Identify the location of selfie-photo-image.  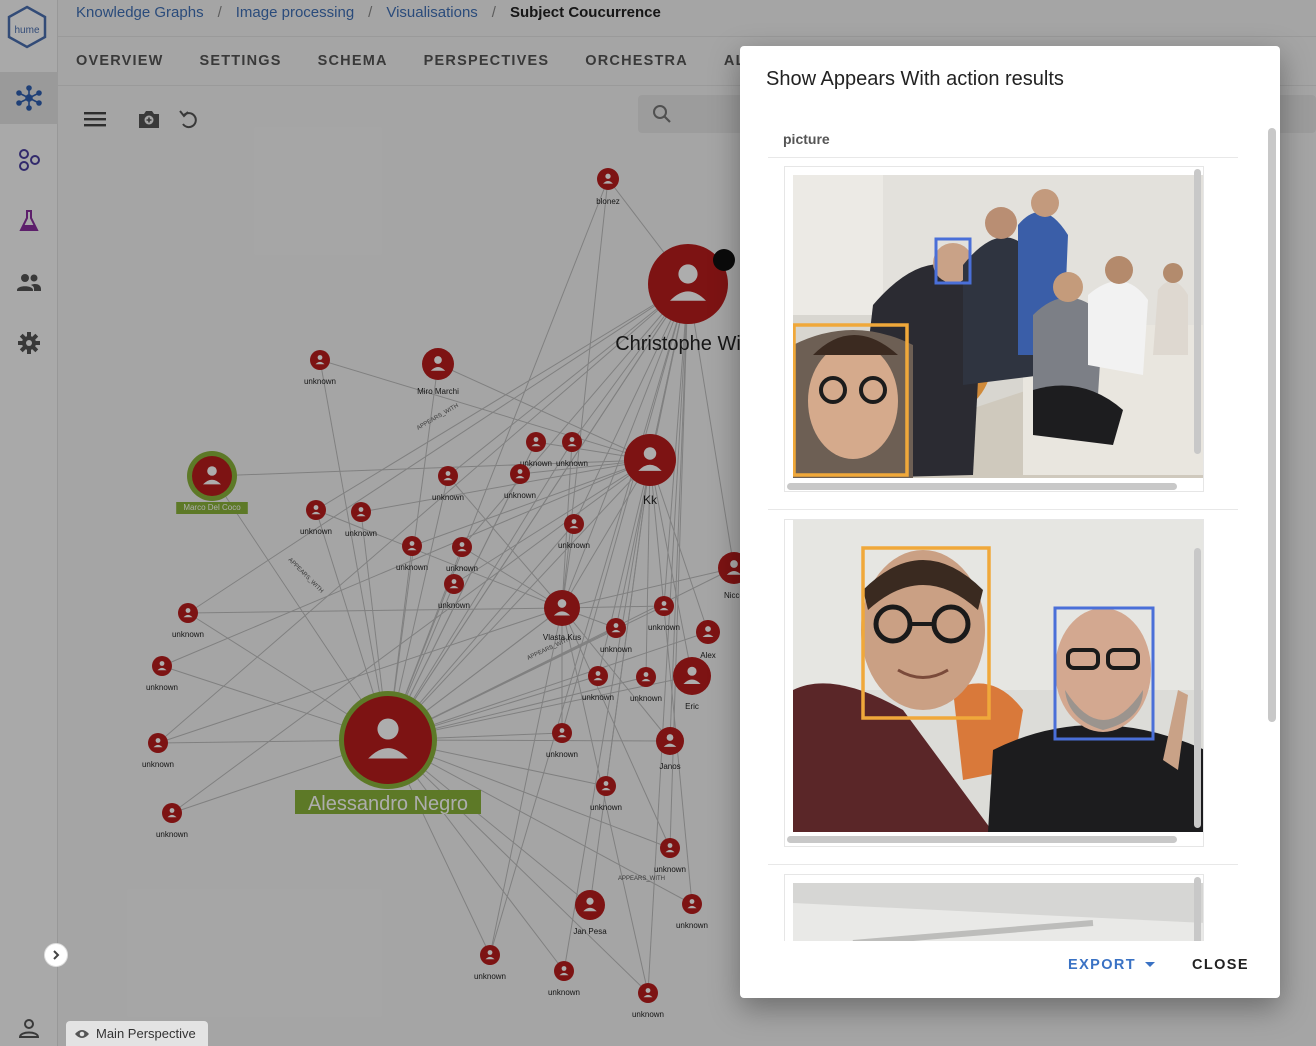
(998, 676).